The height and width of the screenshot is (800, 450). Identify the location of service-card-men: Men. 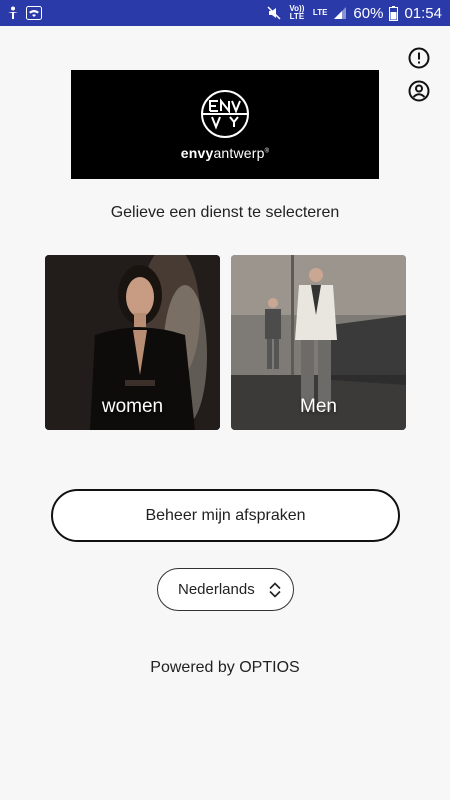
(318, 342).